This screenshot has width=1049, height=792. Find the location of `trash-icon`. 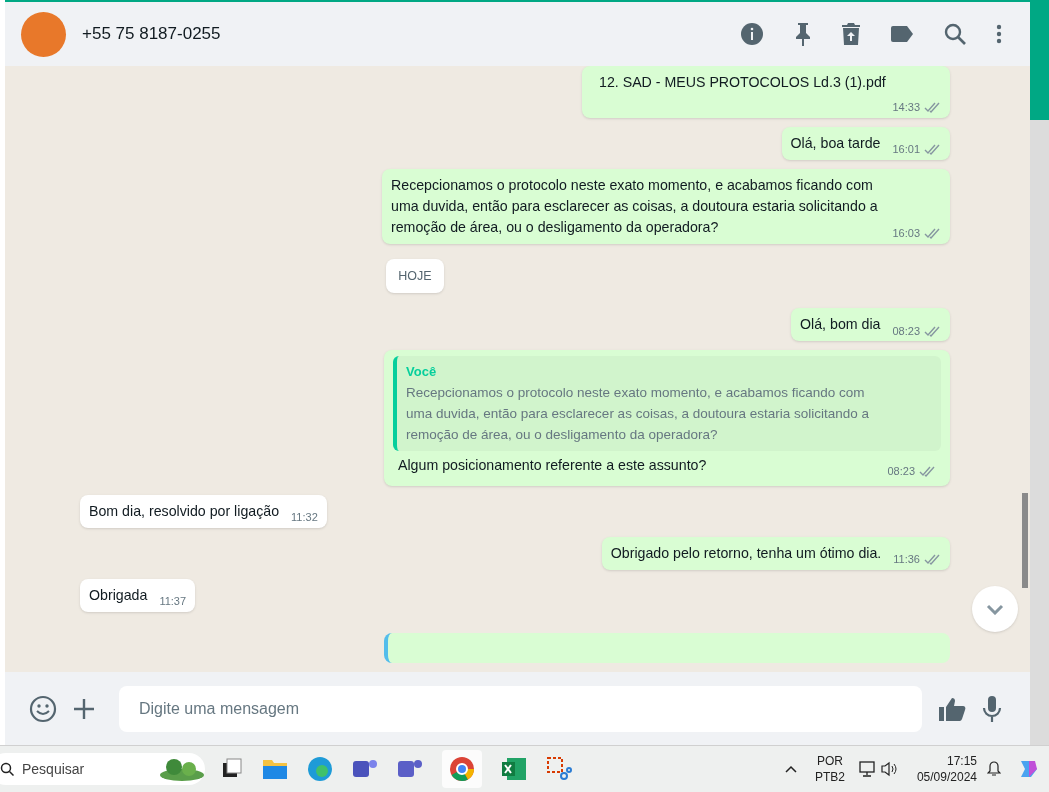

trash-icon is located at coordinates (851, 34).